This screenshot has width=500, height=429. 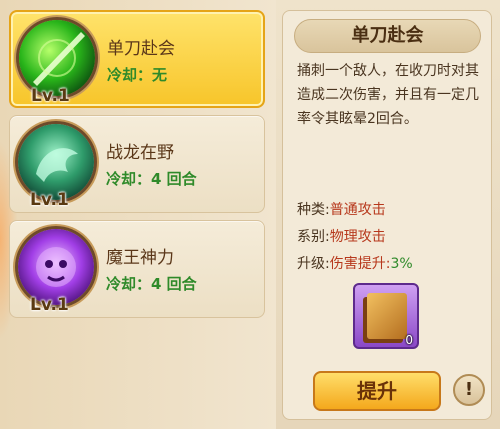 I want to click on info-button: !, so click(x=469, y=390).